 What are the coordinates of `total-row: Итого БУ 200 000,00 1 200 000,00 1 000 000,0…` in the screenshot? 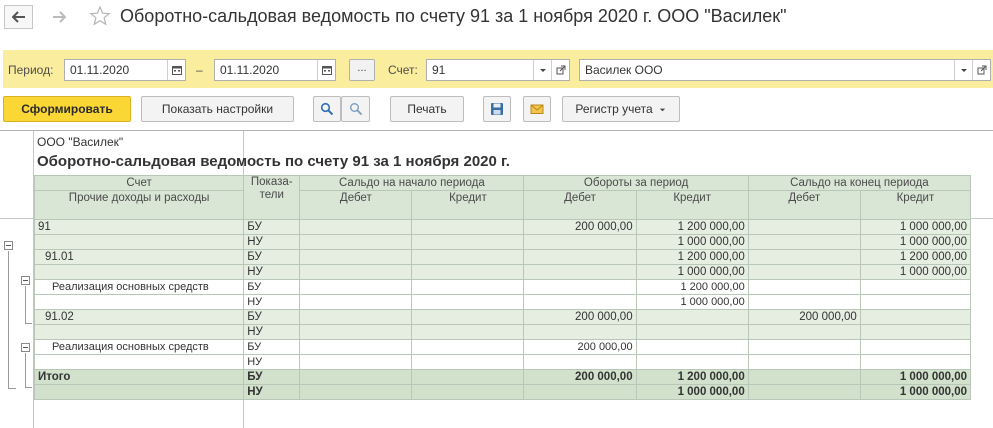 It's located at (502, 377).